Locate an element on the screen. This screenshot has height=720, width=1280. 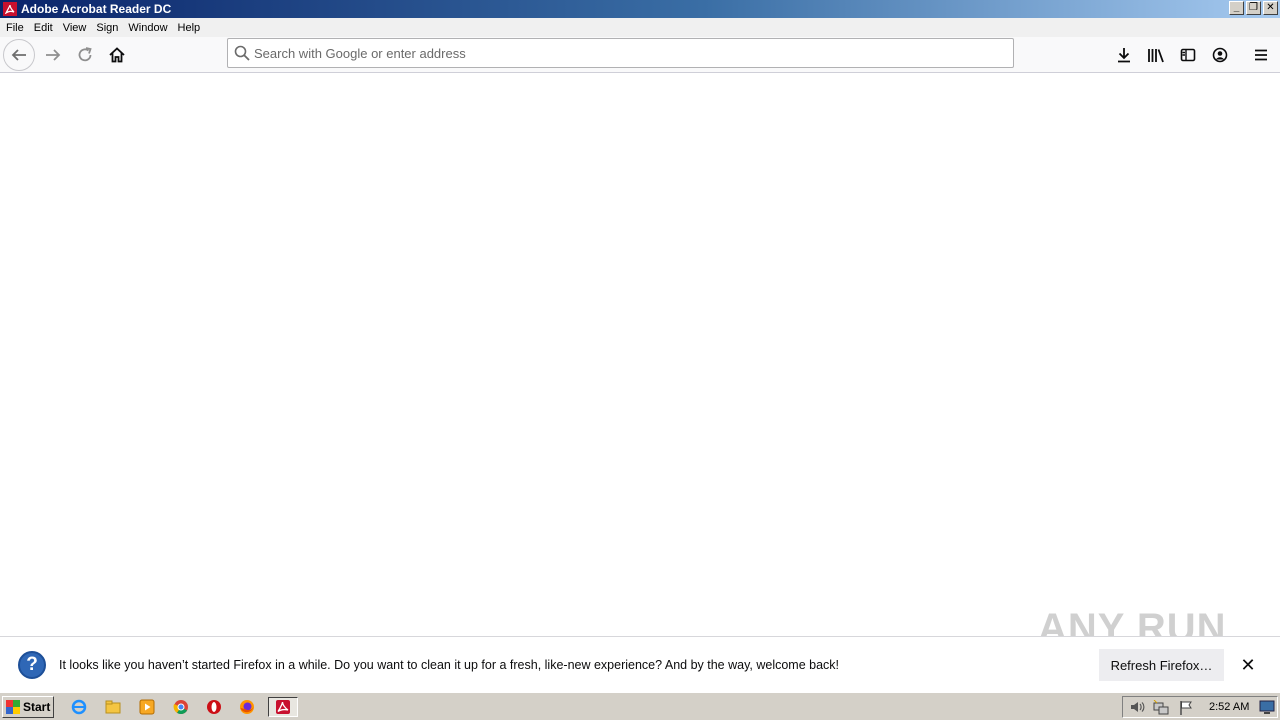
app-menu-button is located at coordinates (1261, 55).